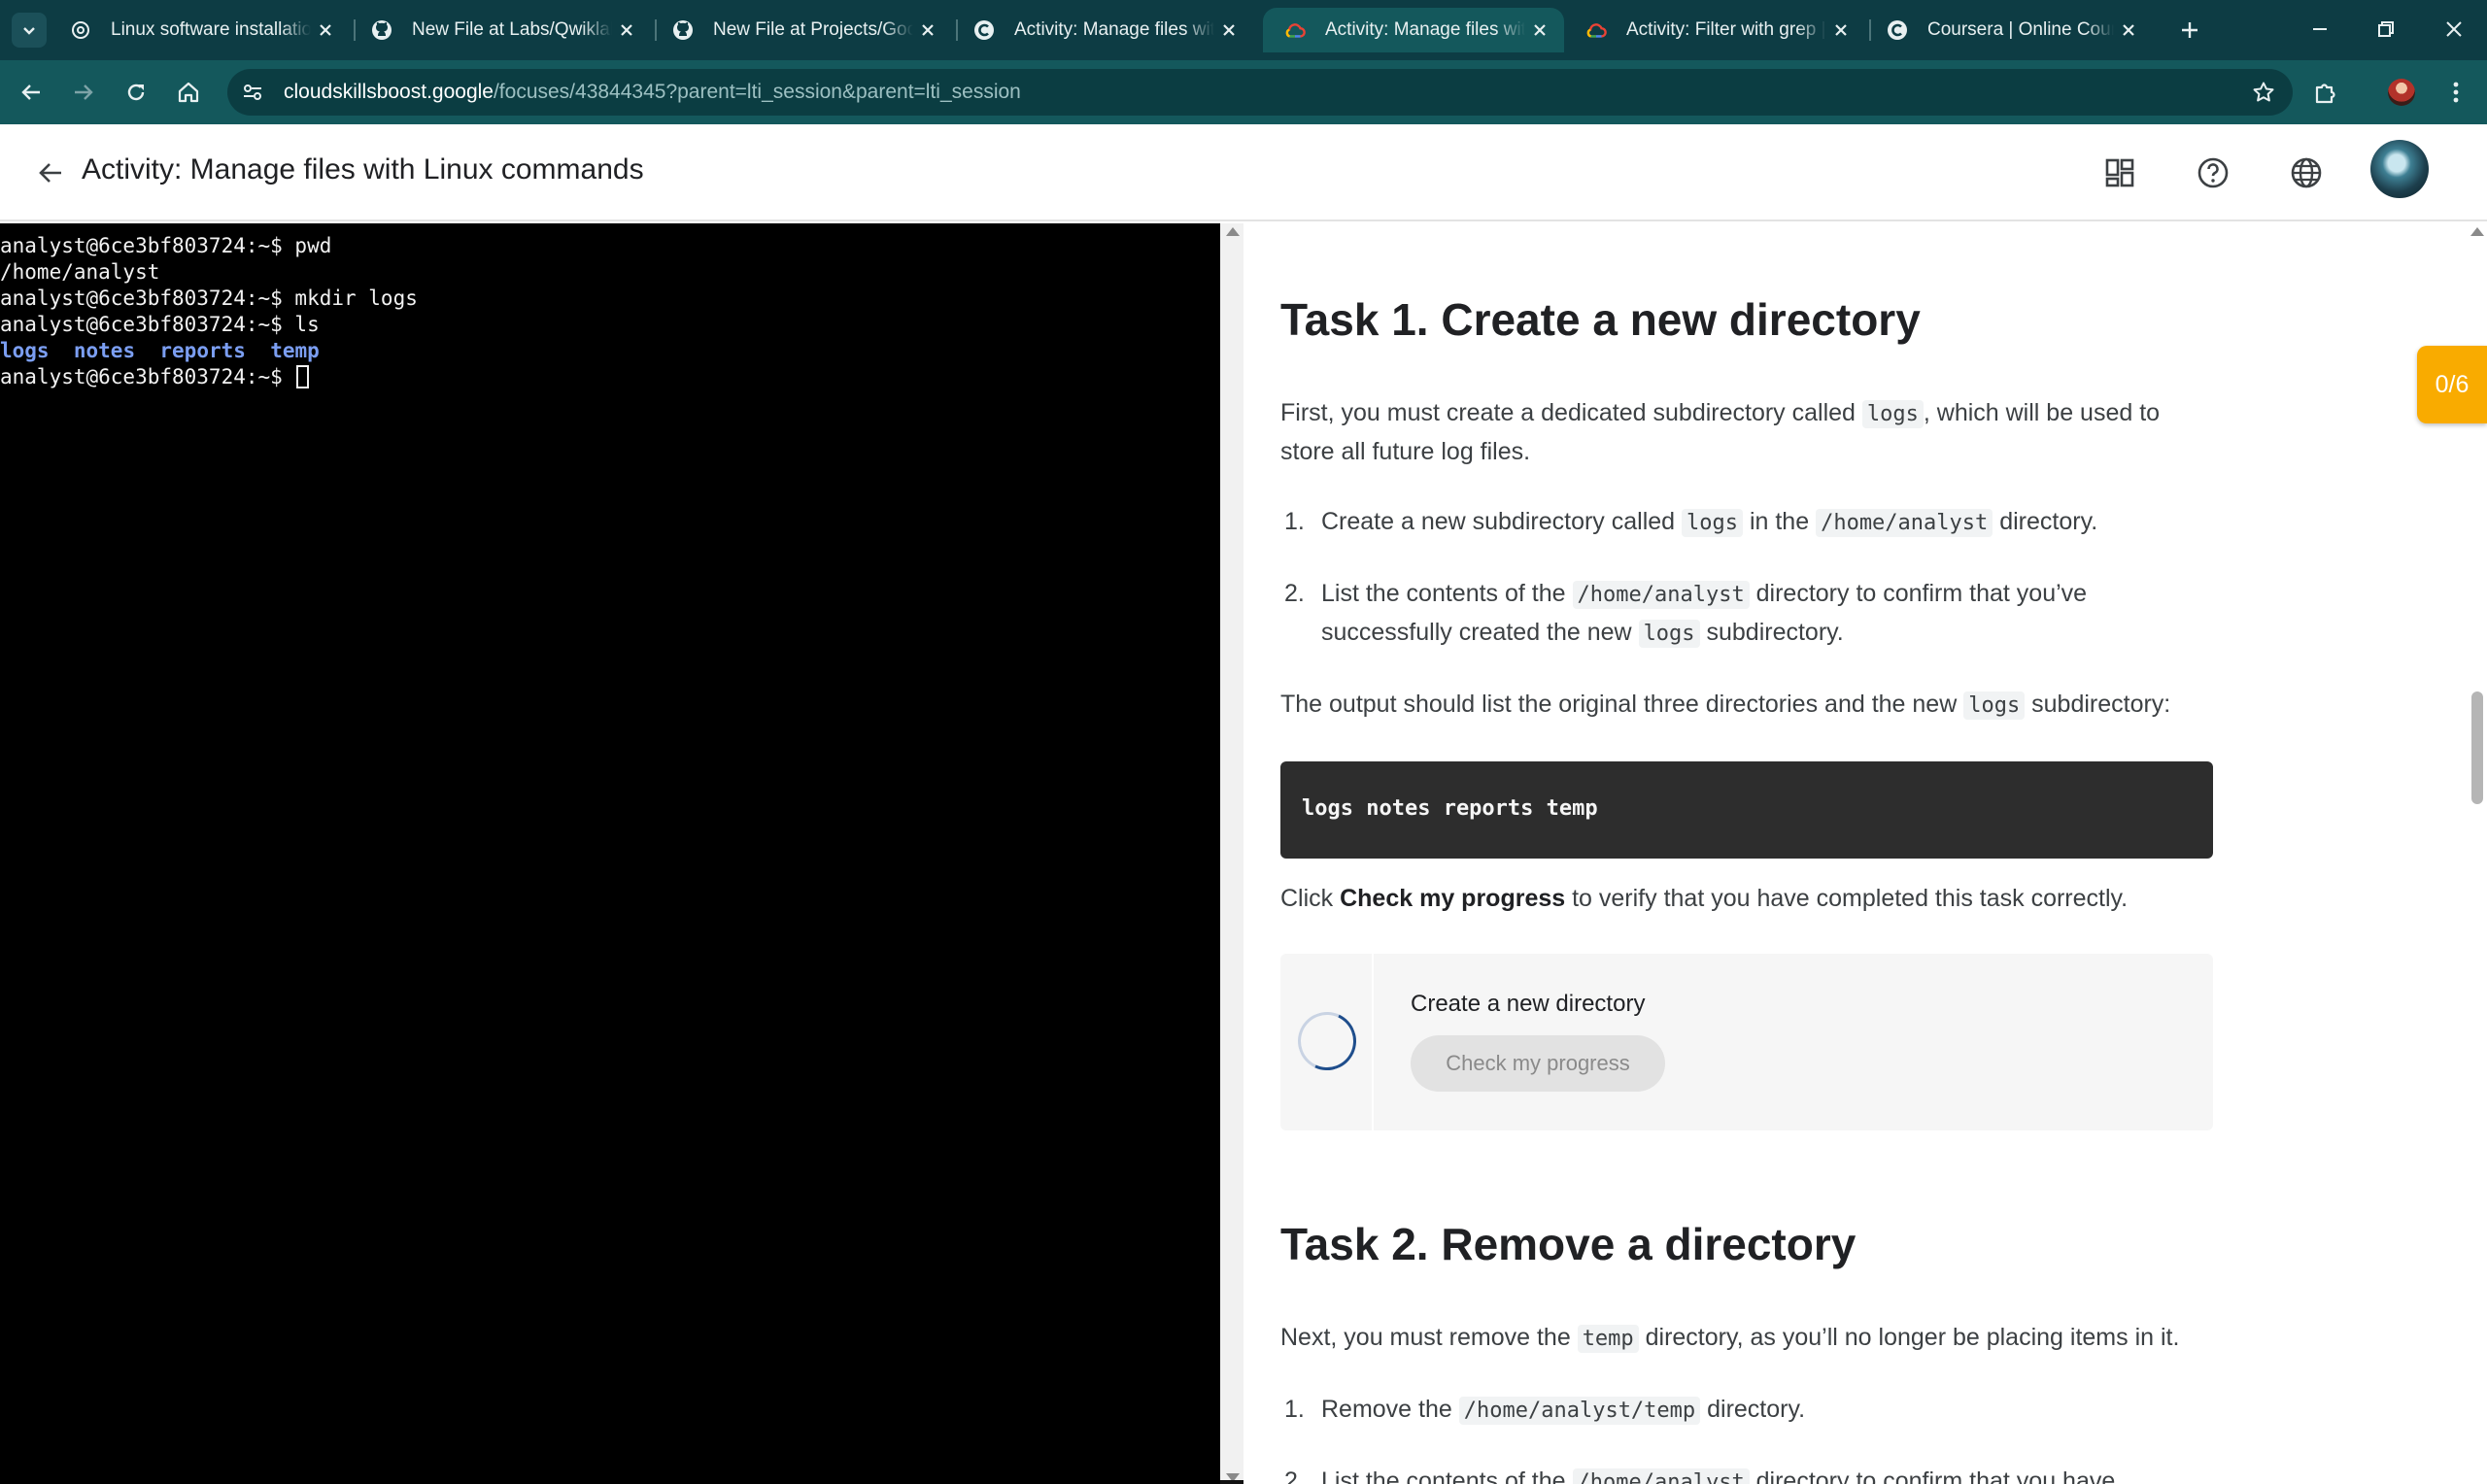  I want to click on back-button, so click(31, 92).